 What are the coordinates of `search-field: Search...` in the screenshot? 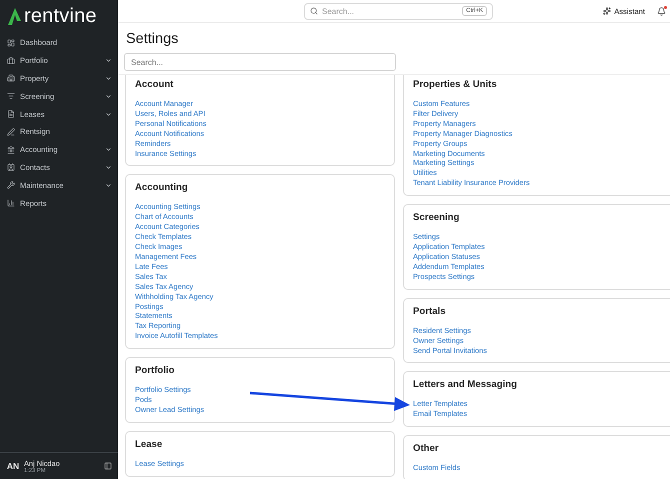 It's located at (260, 62).